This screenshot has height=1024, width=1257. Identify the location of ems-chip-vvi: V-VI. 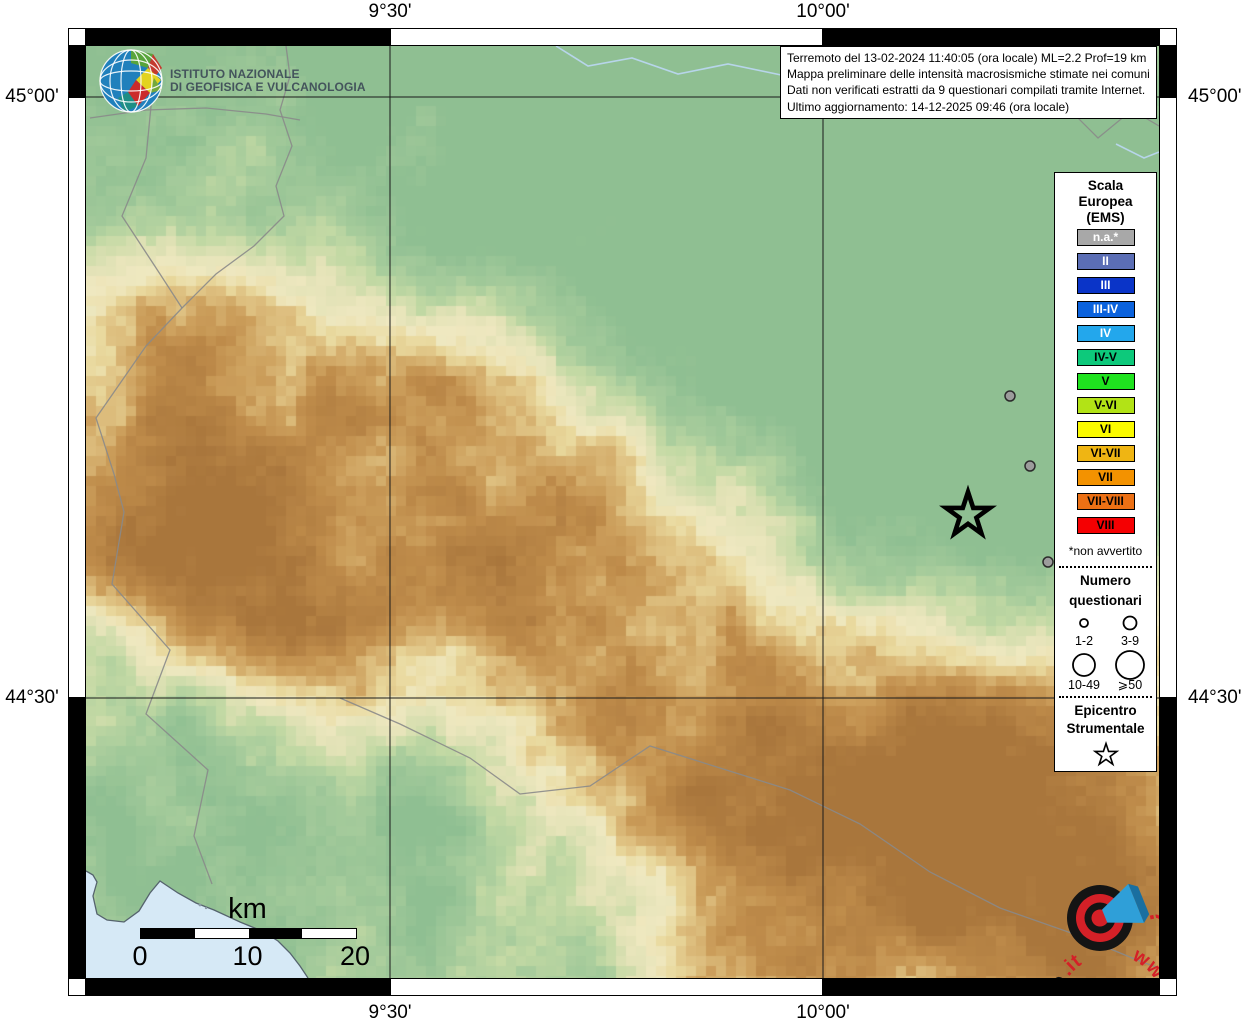
(1105, 405).